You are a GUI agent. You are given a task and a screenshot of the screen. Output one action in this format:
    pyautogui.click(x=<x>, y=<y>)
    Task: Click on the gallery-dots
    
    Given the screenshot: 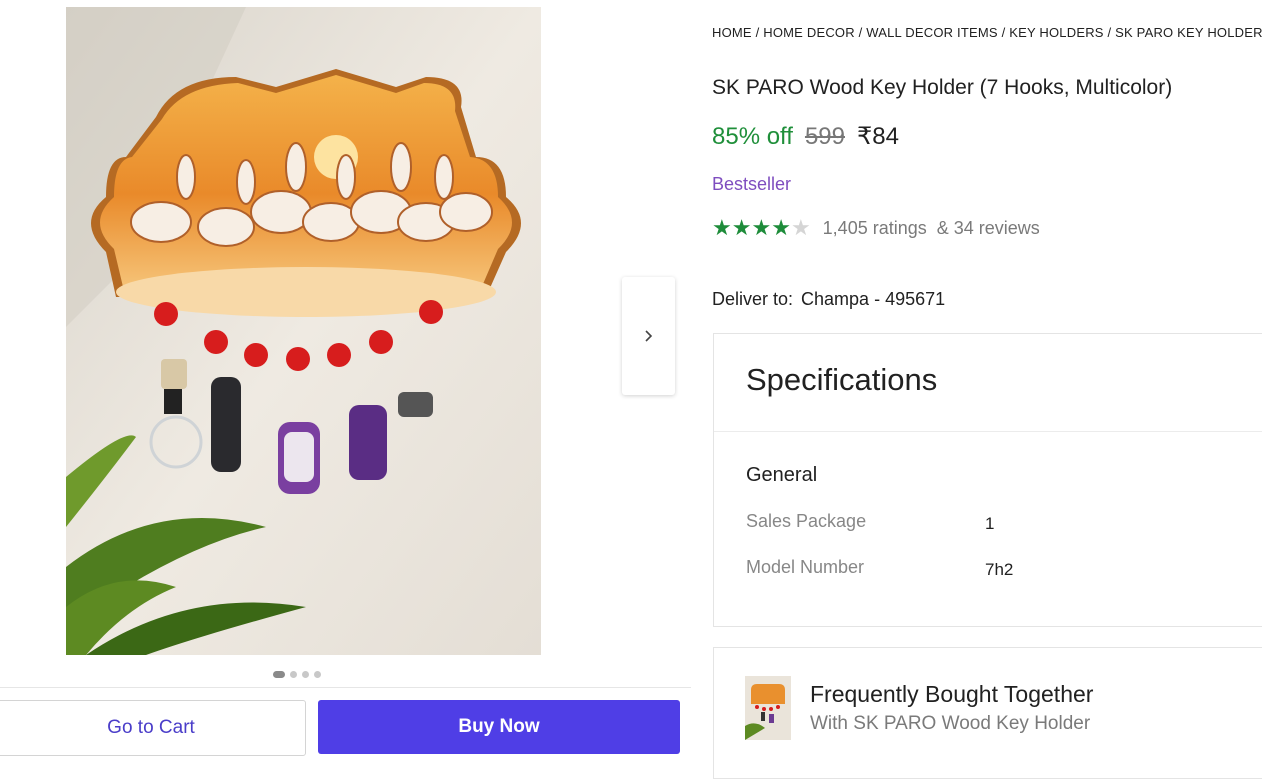 What is the action you would take?
    pyautogui.click(x=297, y=674)
    